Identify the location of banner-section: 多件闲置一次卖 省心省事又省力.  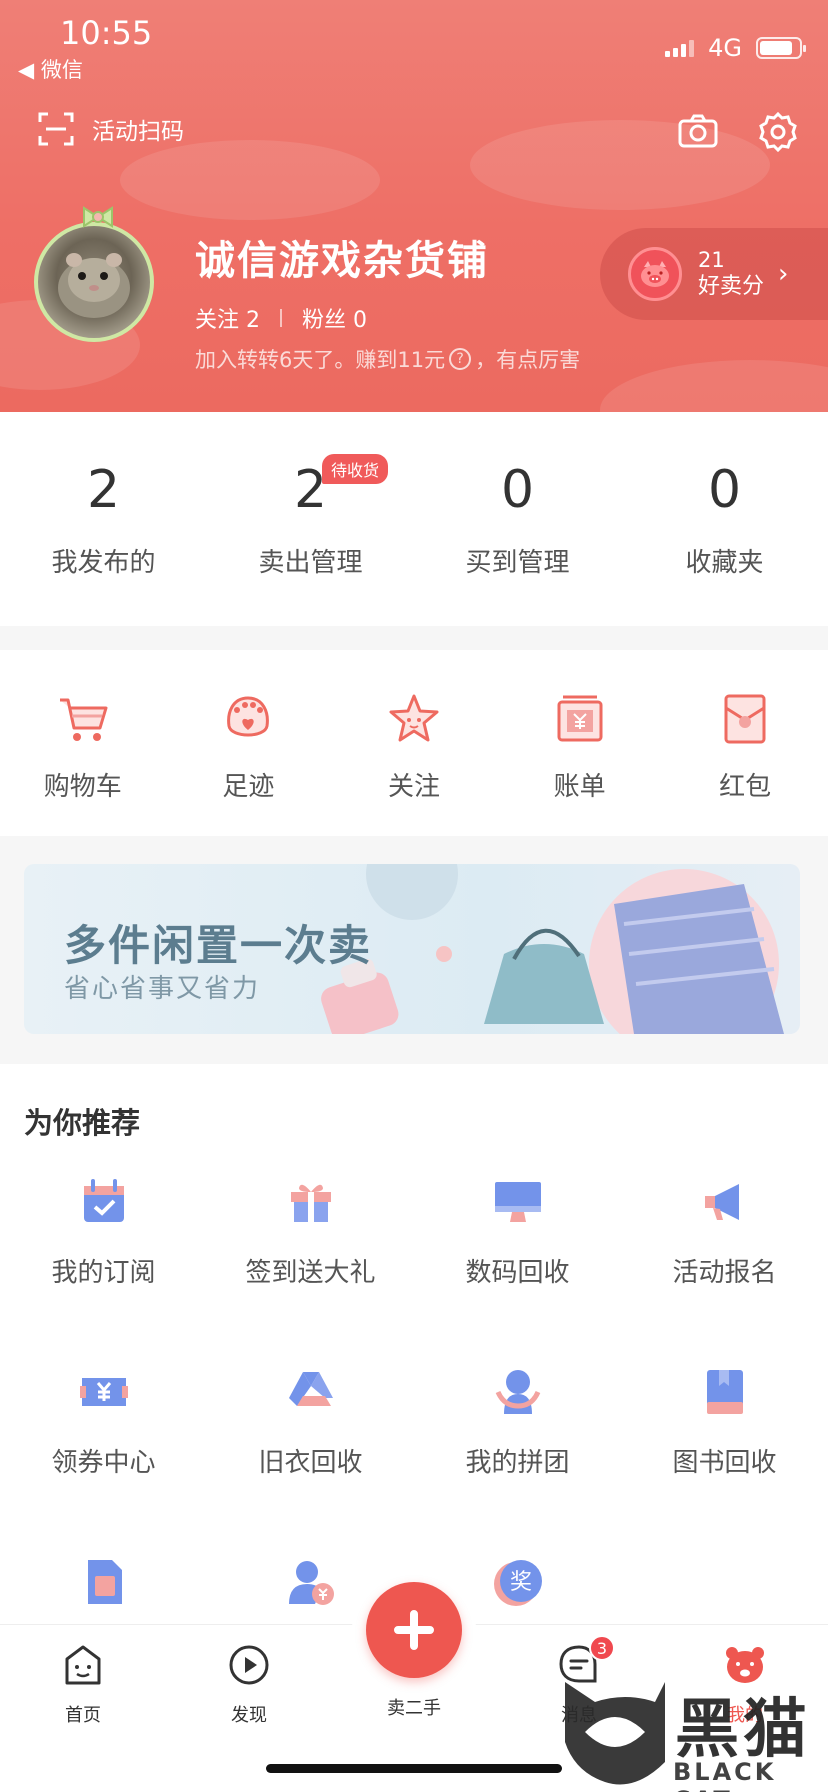
(414, 951).